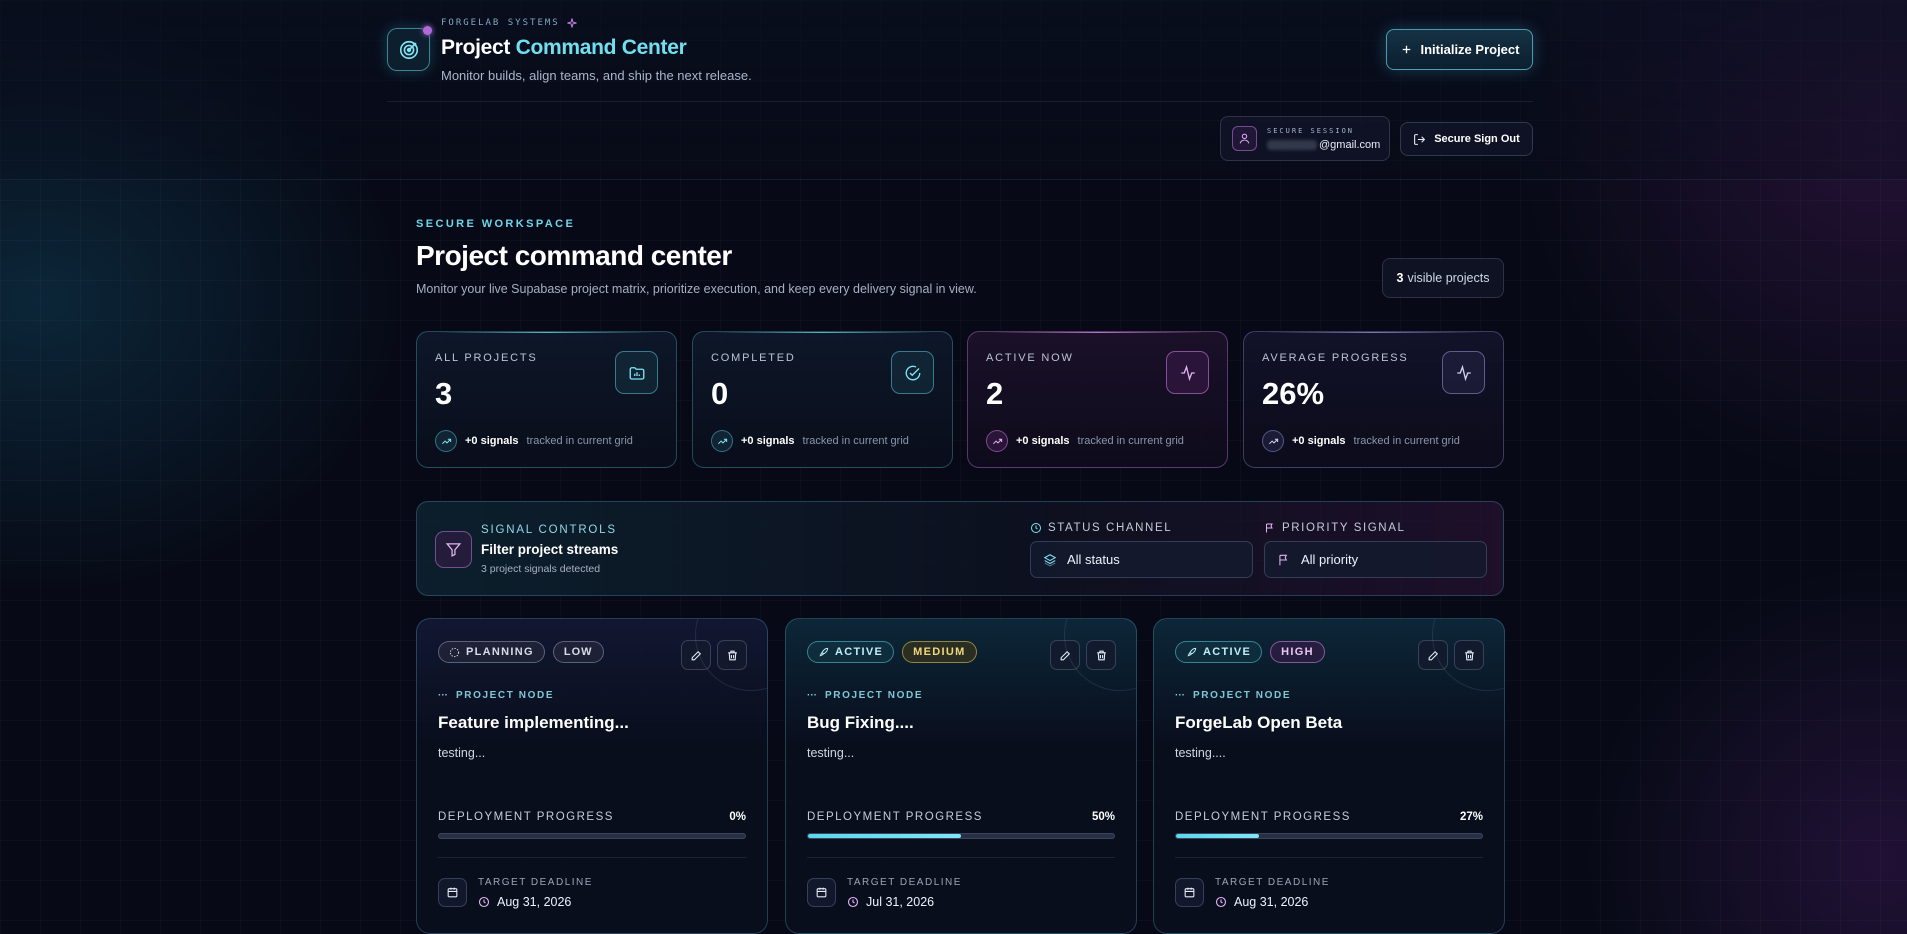 This screenshot has height=934, width=1907. Describe the element at coordinates (1101, 528) in the screenshot. I see `status-channel-label: STATUS CHANNEL` at that location.